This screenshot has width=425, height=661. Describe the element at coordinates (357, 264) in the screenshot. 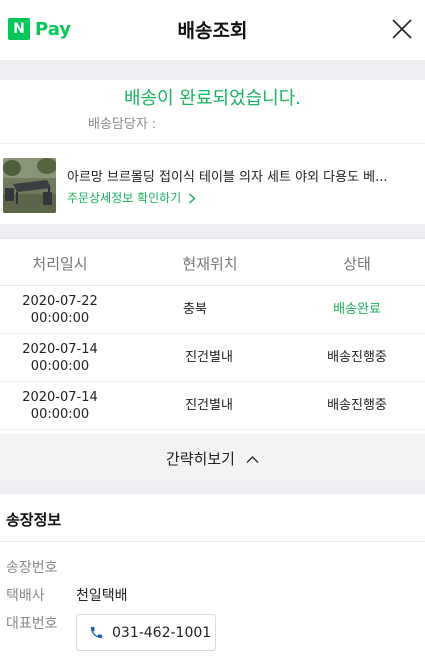

I see `column-header-status: 상태` at that location.